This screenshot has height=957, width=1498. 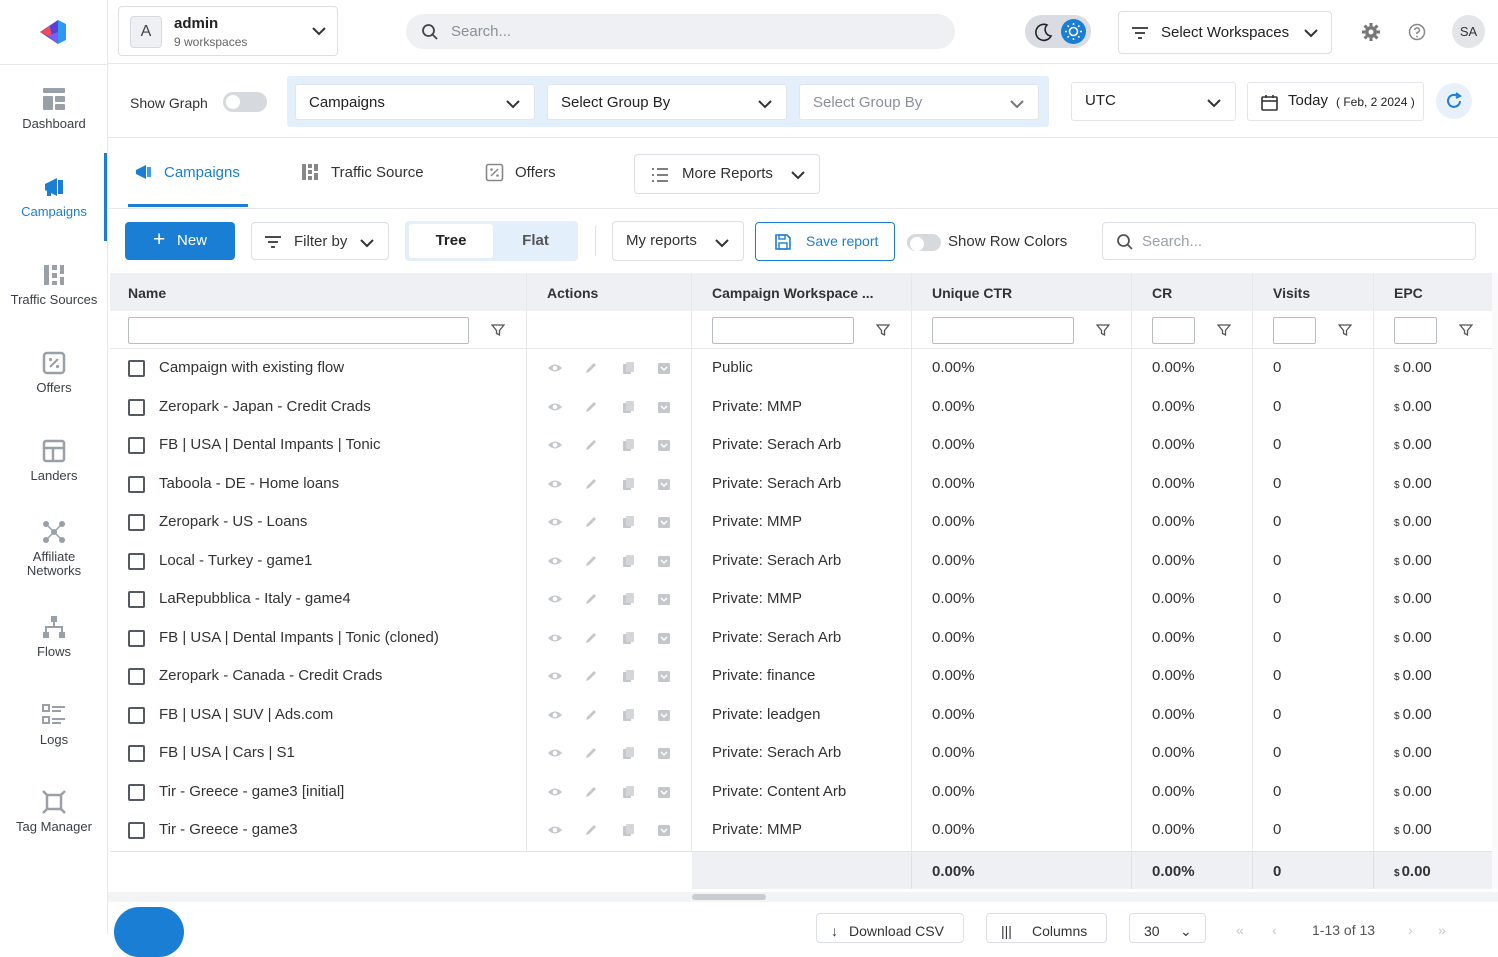 What do you see at coordinates (1173, 330) in the screenshot?
I see `cr-filter-input` at bounding box center [1173, 330].